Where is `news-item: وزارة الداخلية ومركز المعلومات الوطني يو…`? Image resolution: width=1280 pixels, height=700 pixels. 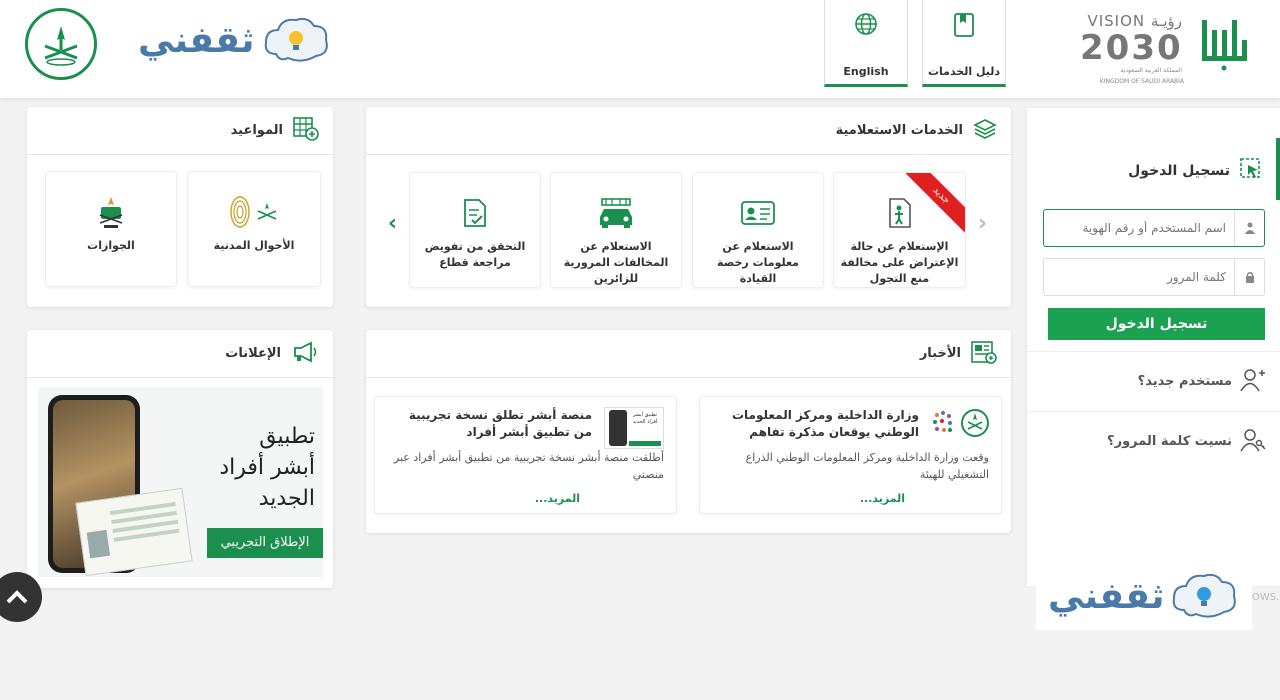 news-item: وزارة الداخلية ومركز المعلومات الوطني يو… is located at coordinates (850, 455).